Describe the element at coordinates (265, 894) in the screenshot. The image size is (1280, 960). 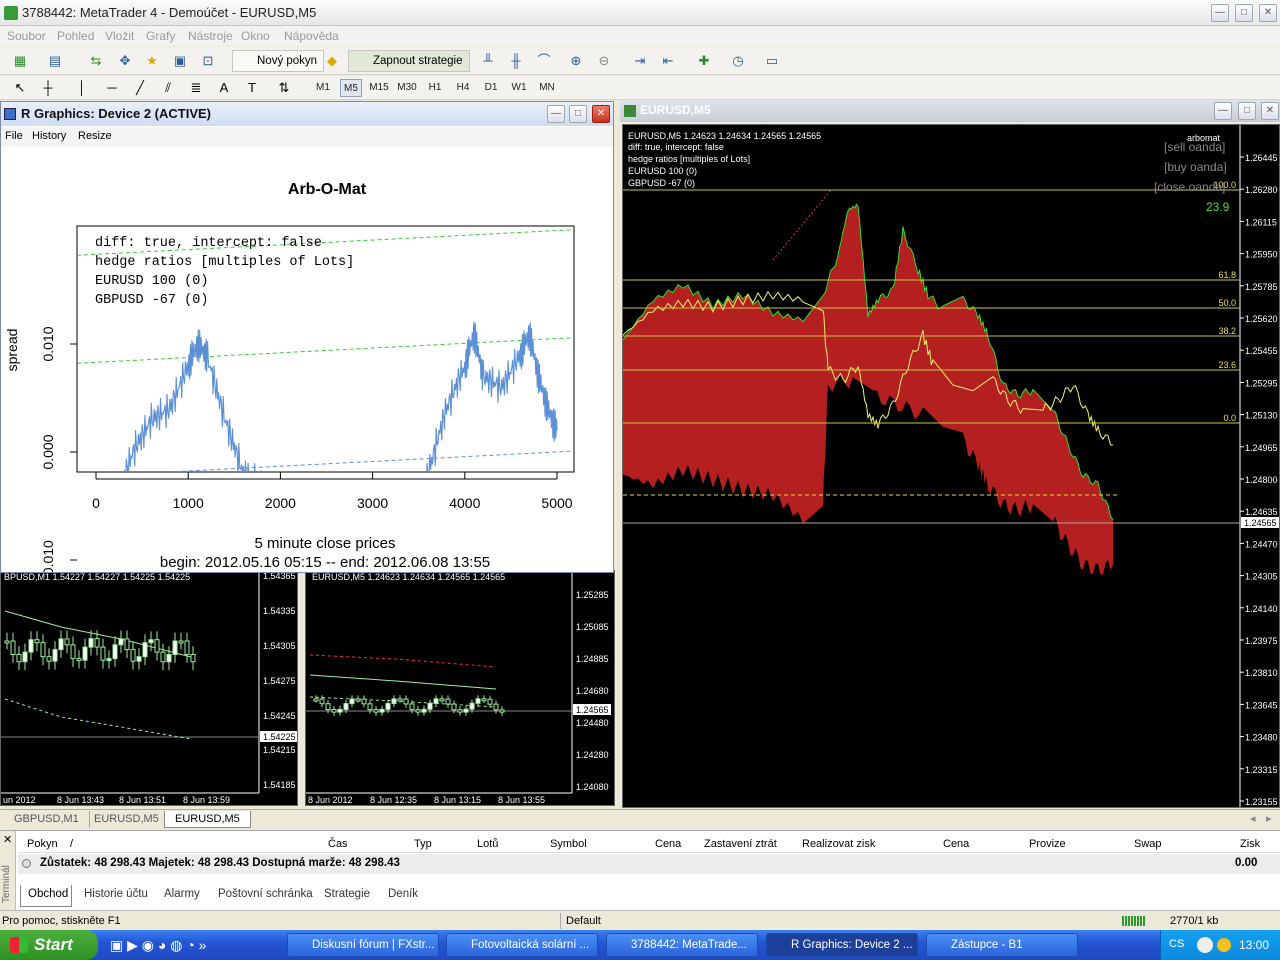
I see `terminal-tab-postovni: Poštovní schránka` at that location.